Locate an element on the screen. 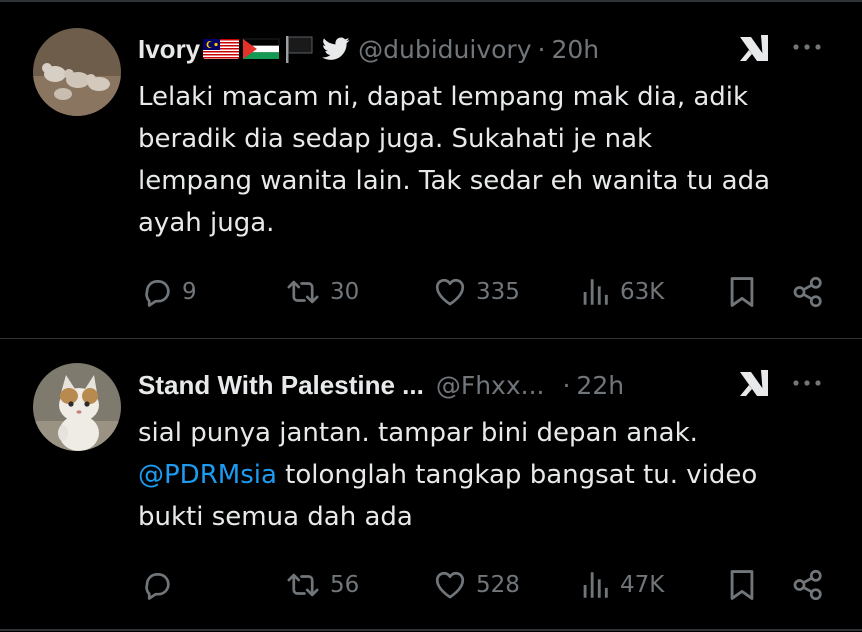  tweet-text-line: beradik dia sedap juga. Sukahati je nak is located at coordinates (395, 139).